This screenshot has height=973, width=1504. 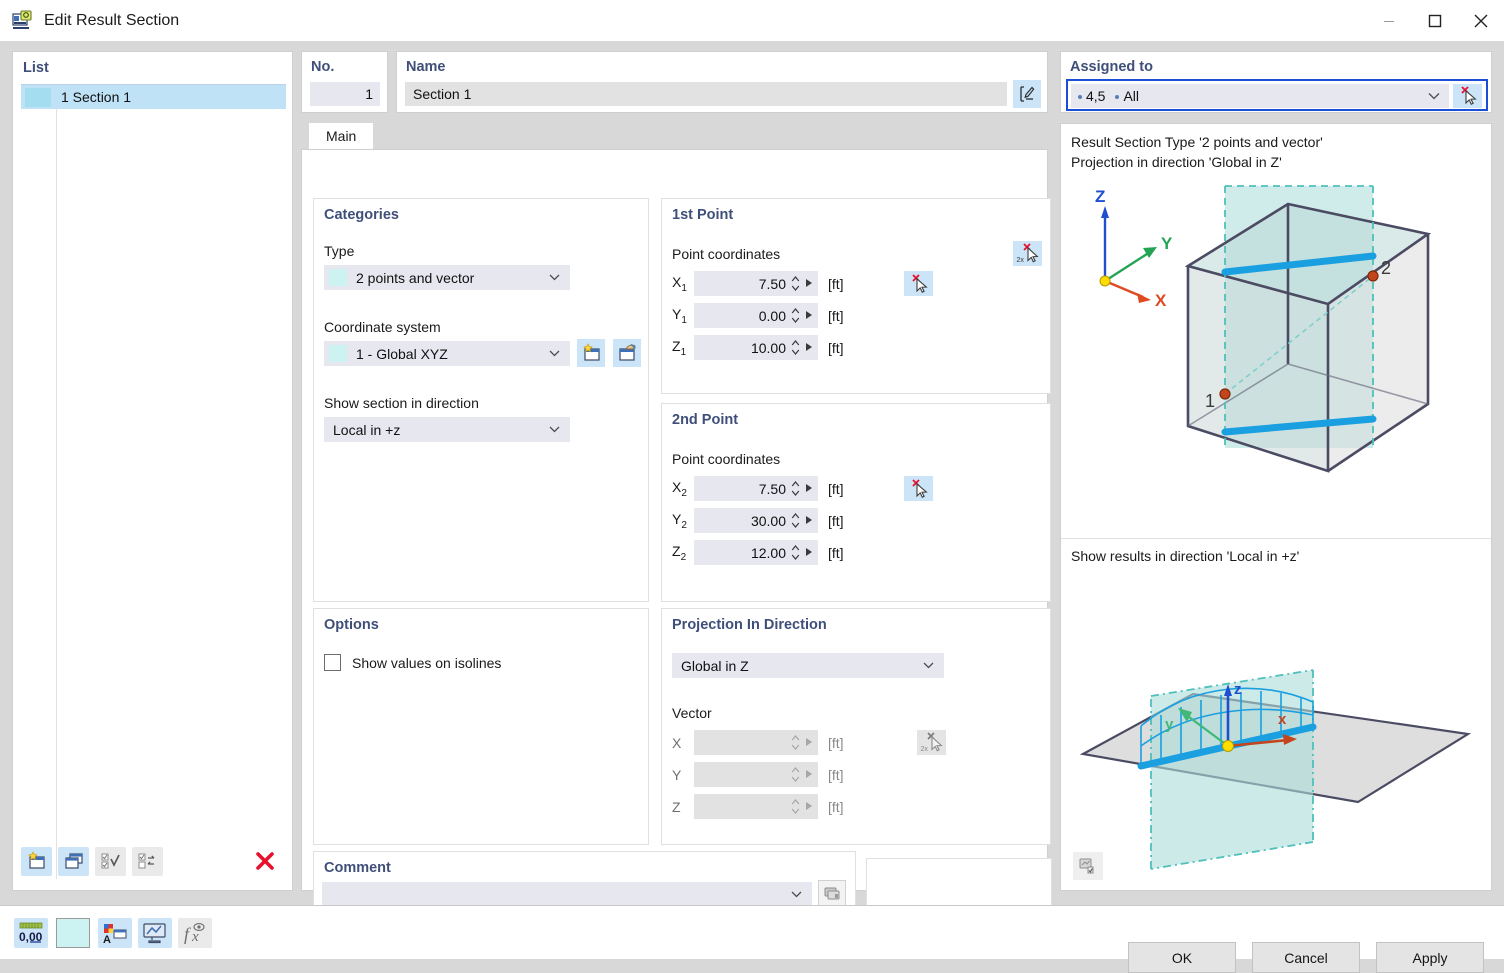 What do you see at coordinates (447, 353) in the screenshot?
I see `coordinate-system-combobox: 1 - Global XYZ` at bounding box center [447, 353].